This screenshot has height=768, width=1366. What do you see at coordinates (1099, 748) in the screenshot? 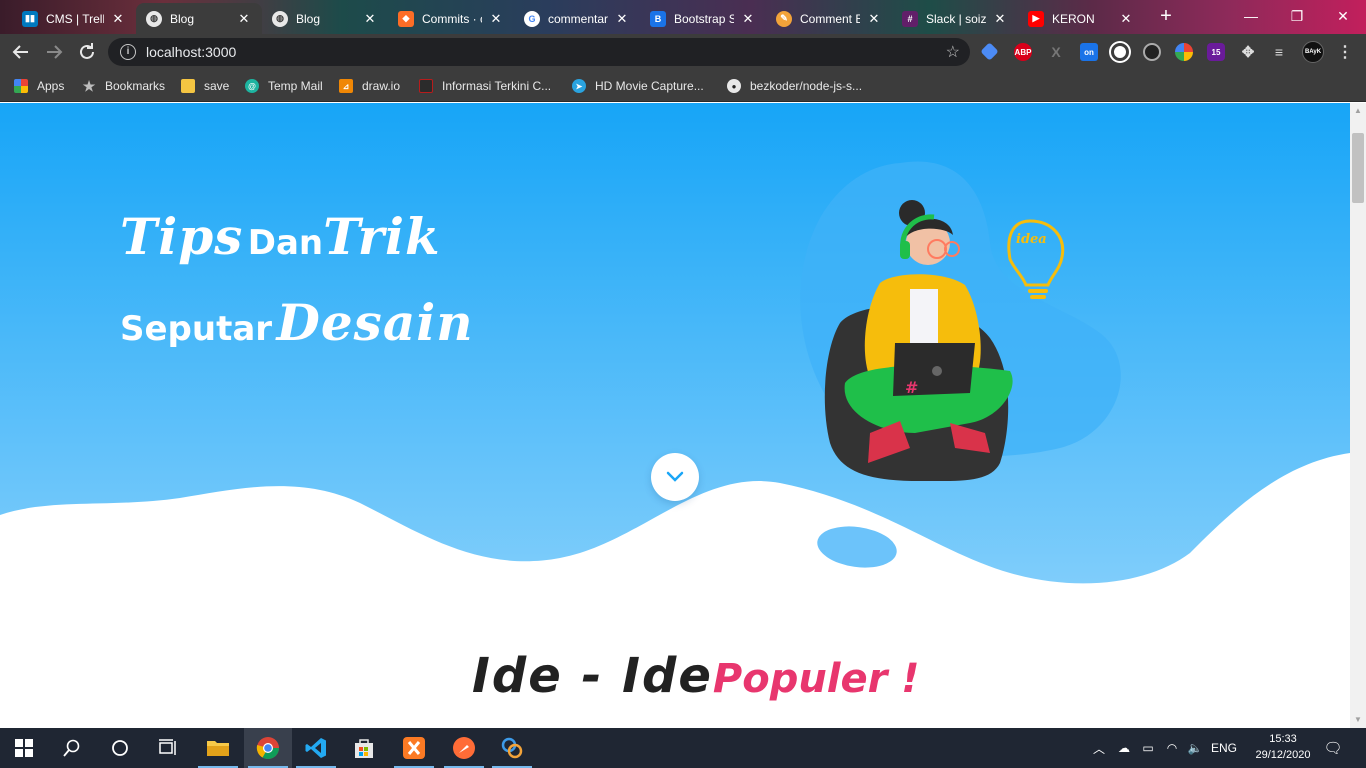
I see `tray-chevron-icon: ︿` at bounding box center [1099, 748].